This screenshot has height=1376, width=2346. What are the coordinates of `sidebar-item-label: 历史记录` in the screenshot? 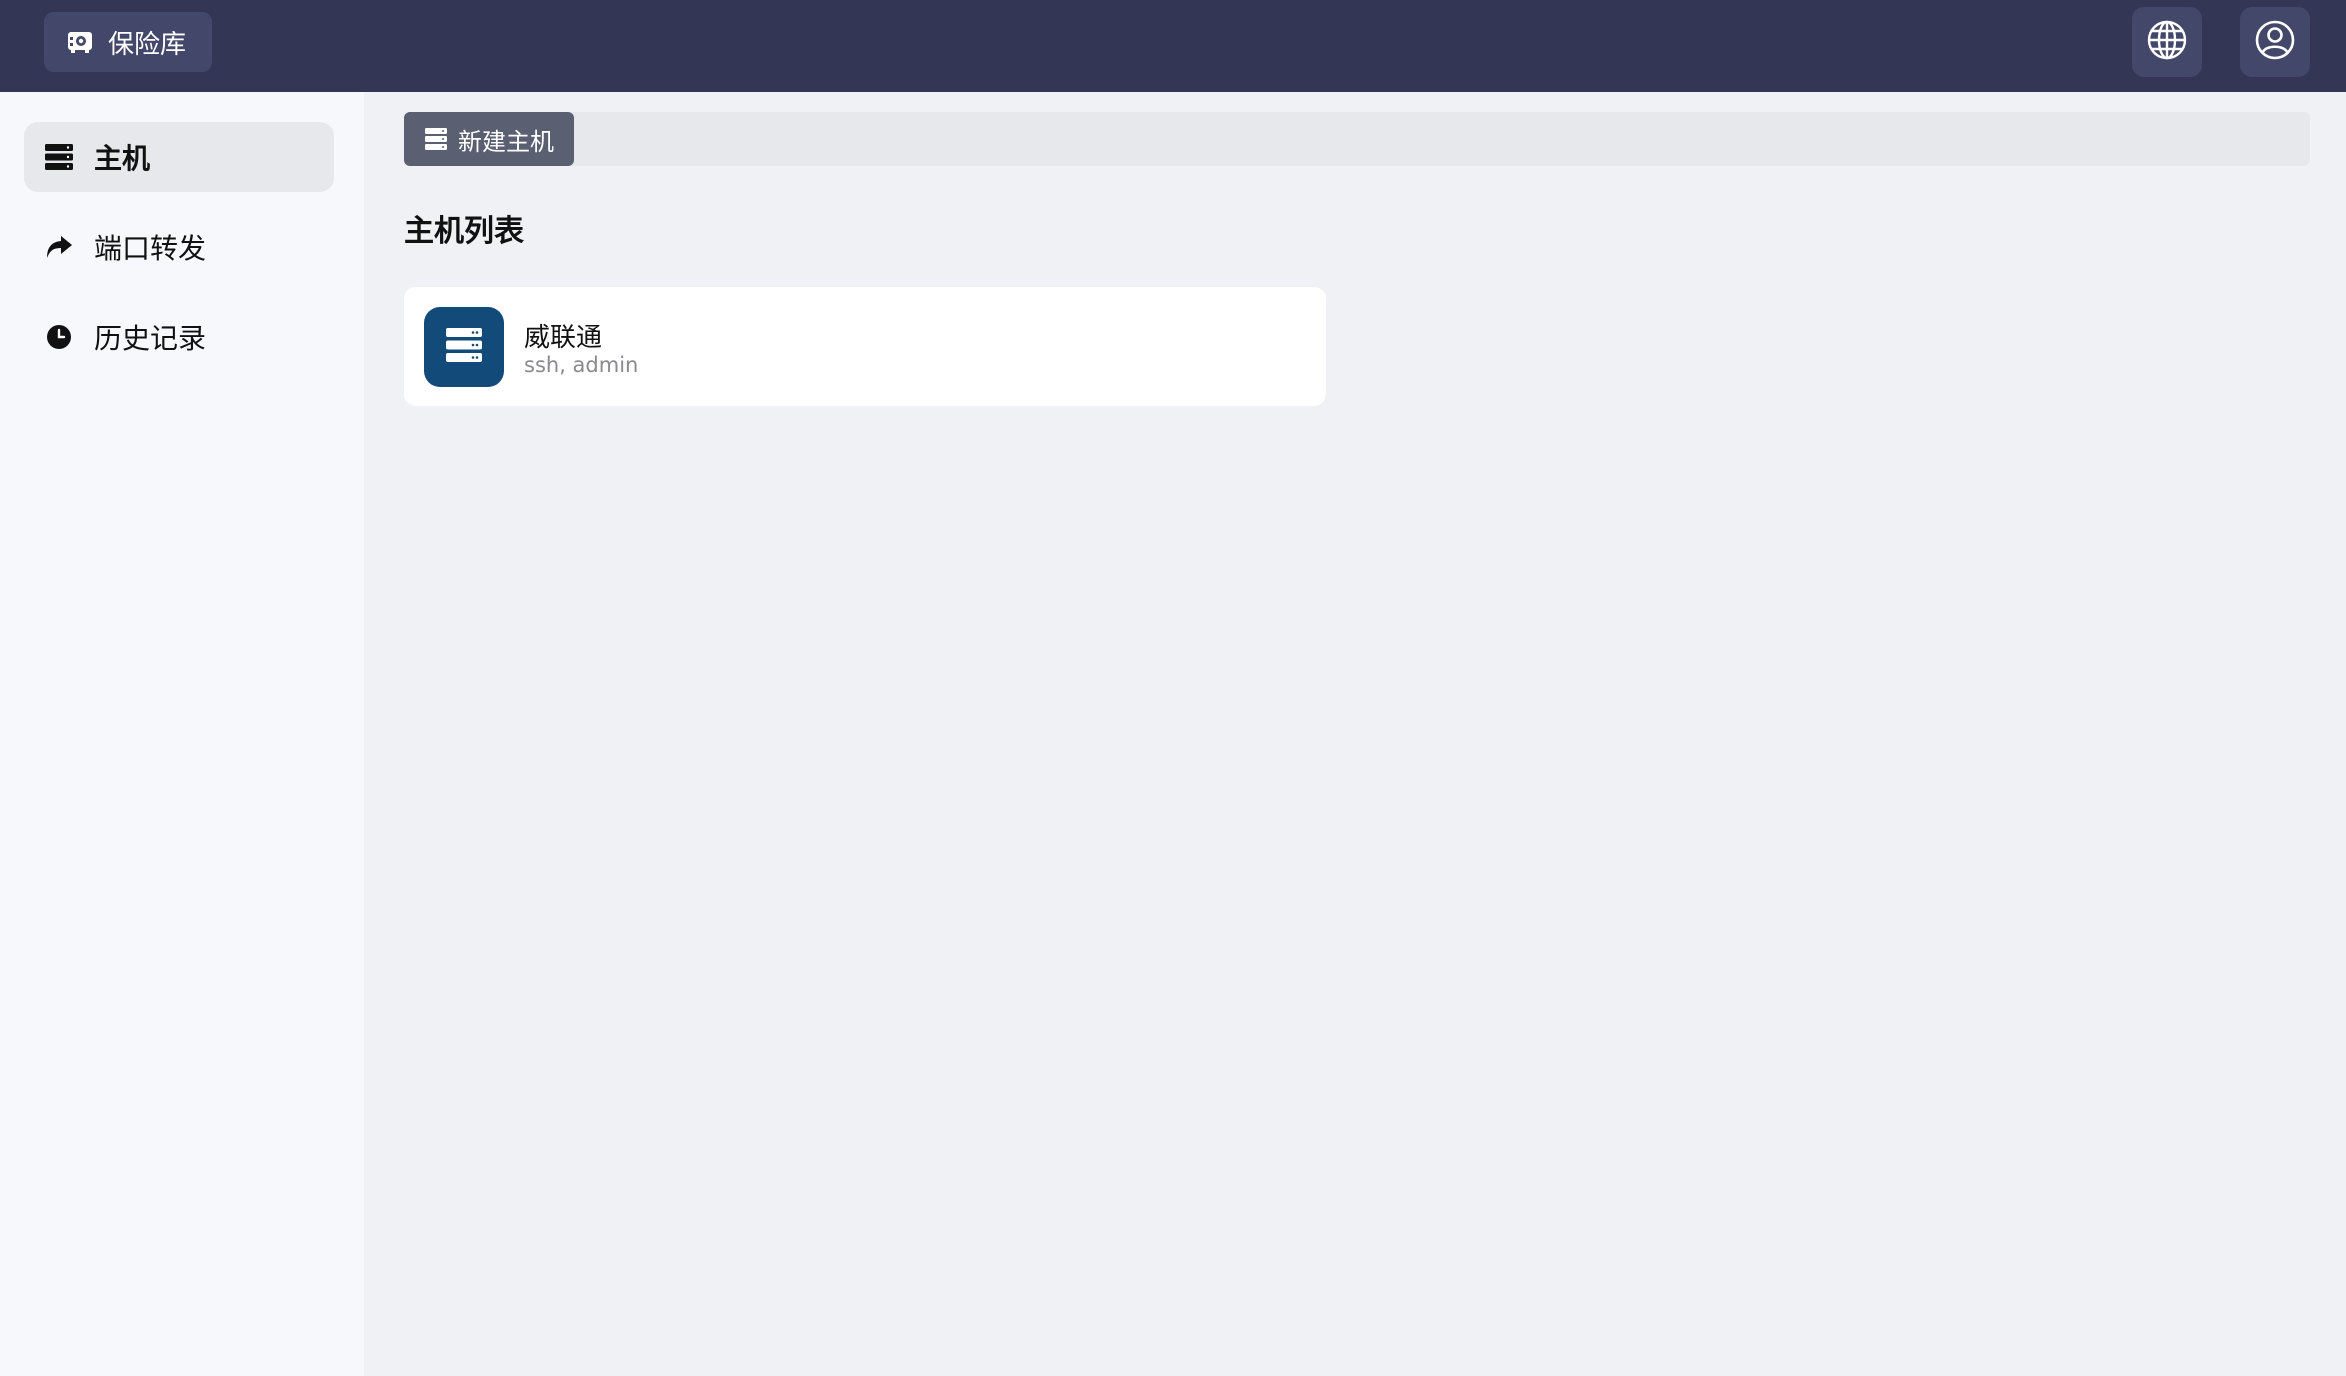 It's located at (150, 338).